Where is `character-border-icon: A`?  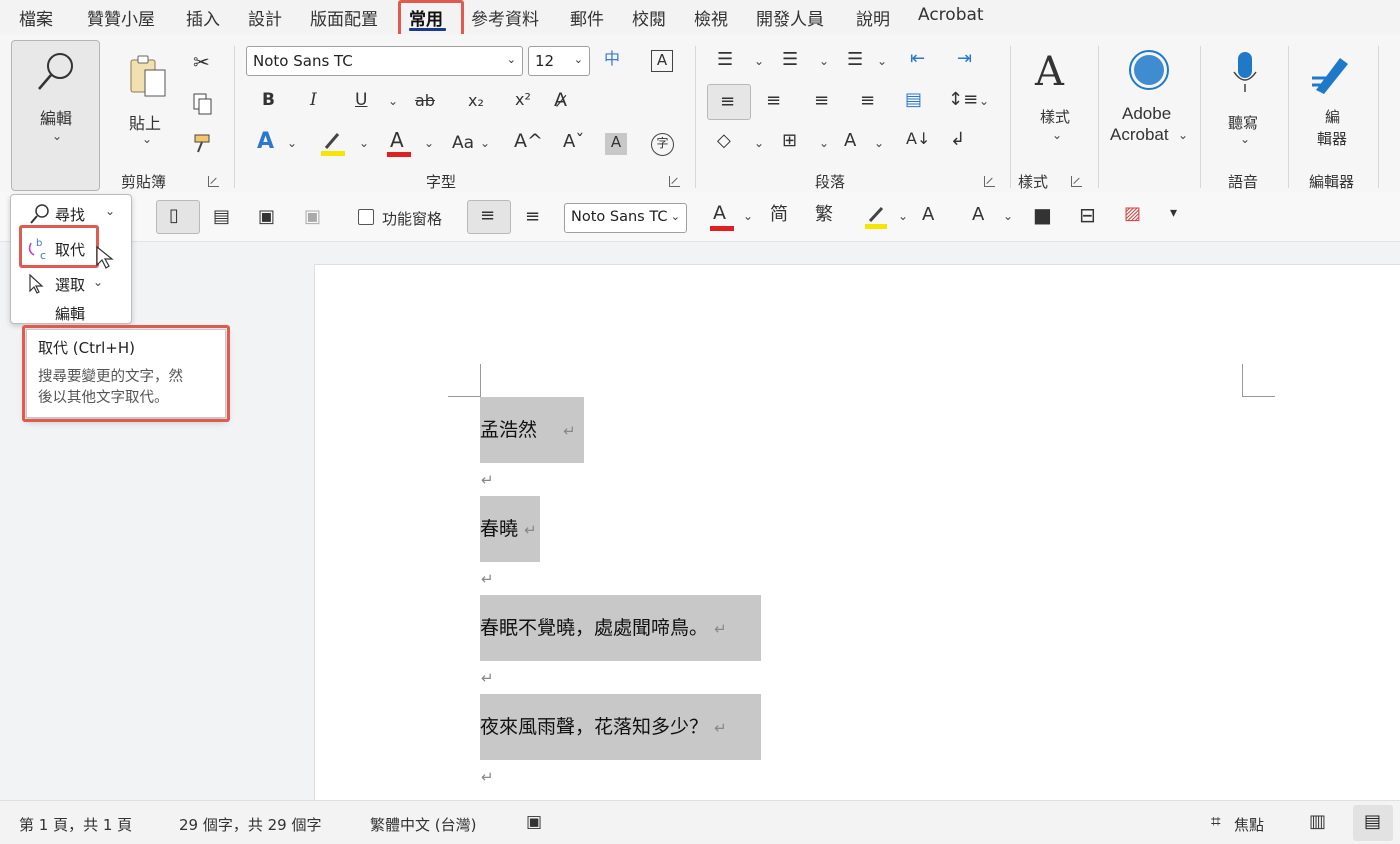
character-border-icon: A is located at coordinates (662, 61).